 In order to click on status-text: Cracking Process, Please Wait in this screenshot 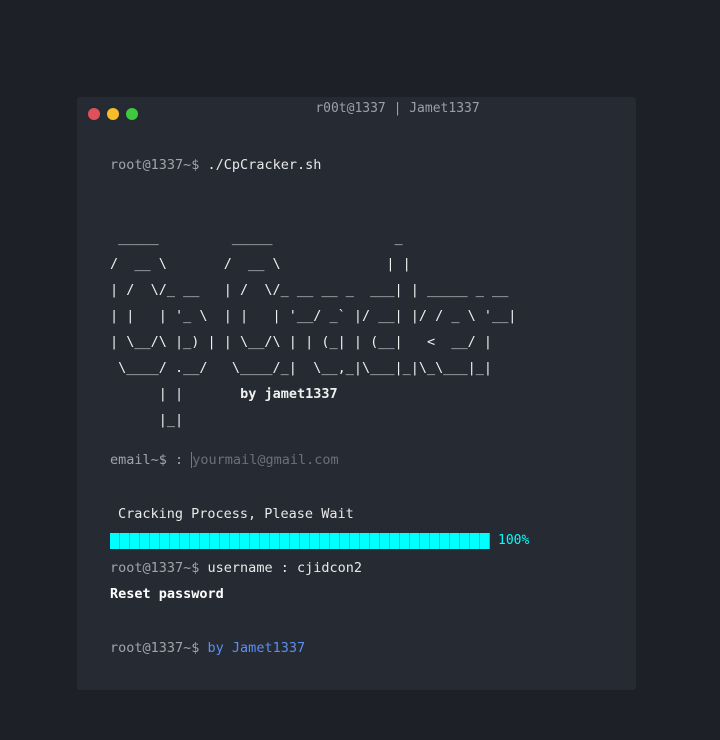, I will do `click(236, 514)`.